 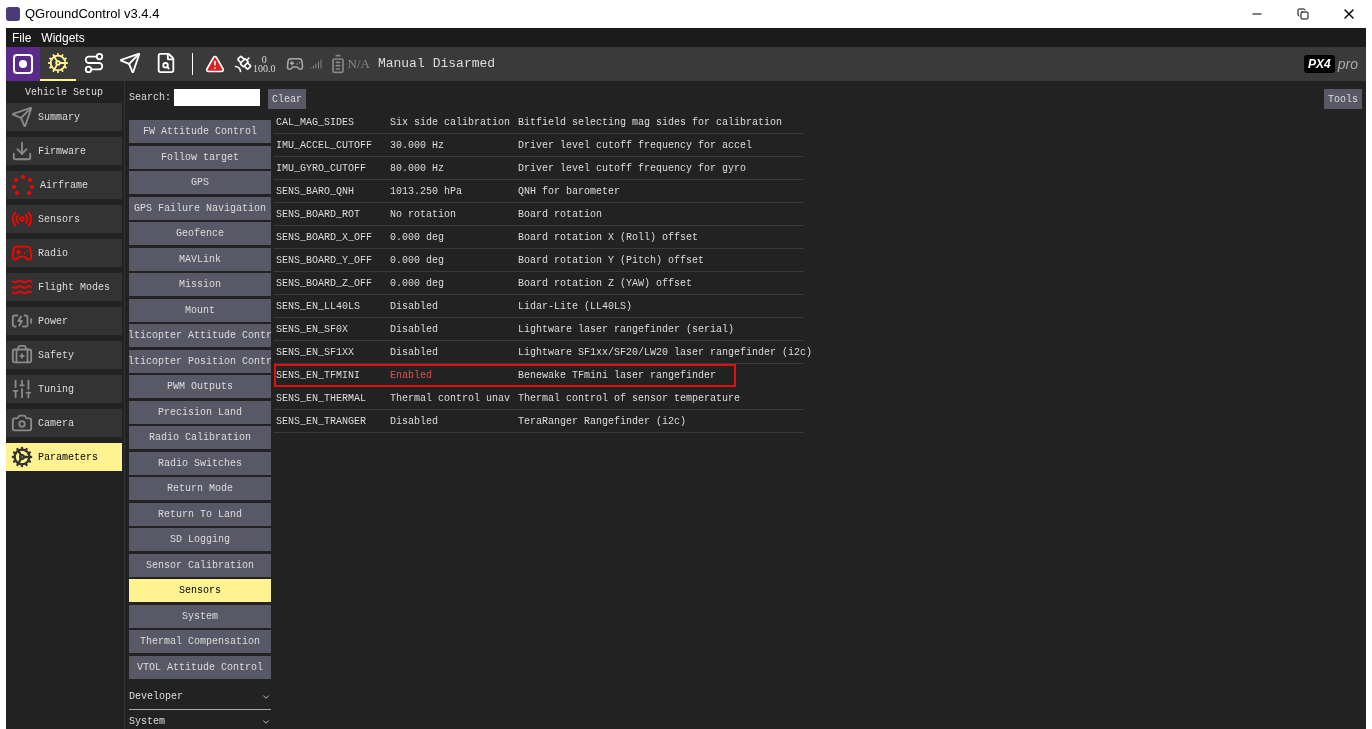 What do you see at coordinates (539, 306) in the screenshot?
I see `param-row: SENS_EN_LL40LS Disabled Lidar-Lite (LL40LS)` at bounding box center [539, 306].